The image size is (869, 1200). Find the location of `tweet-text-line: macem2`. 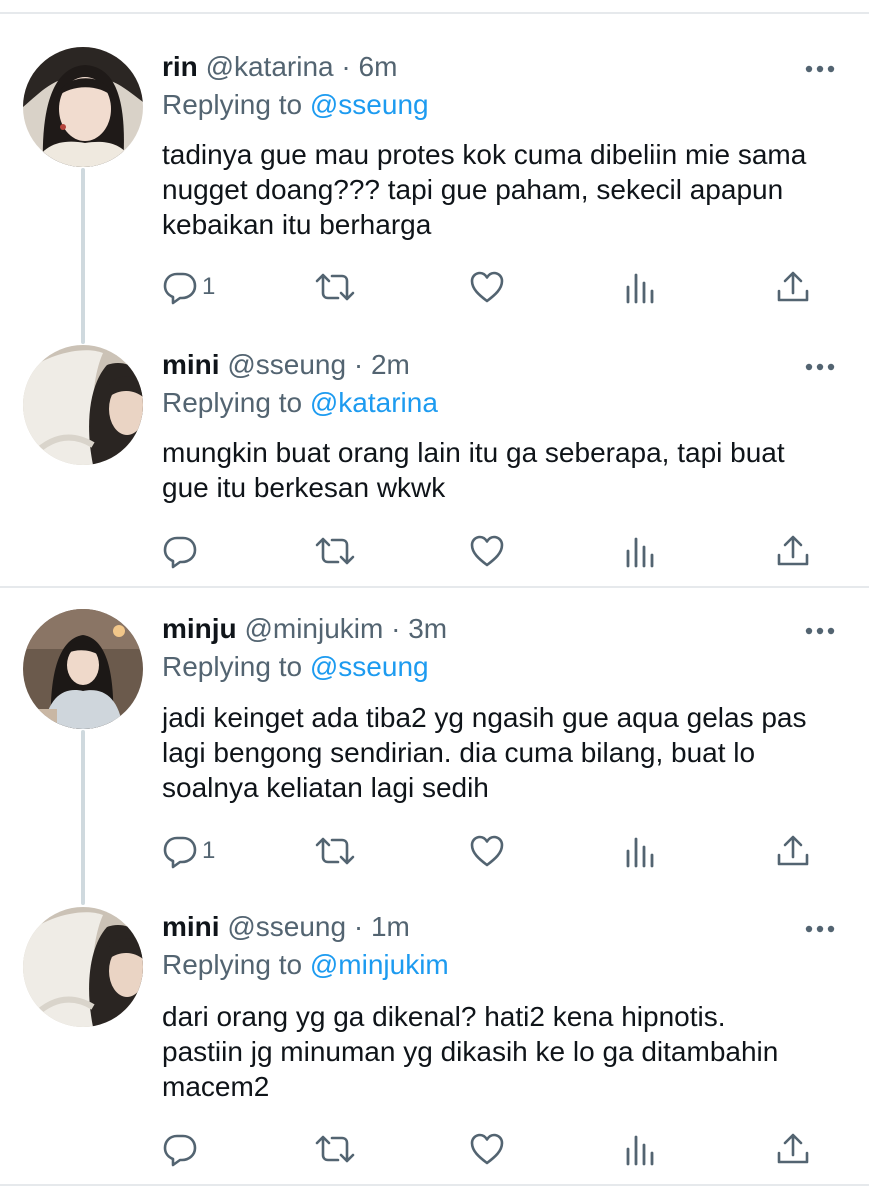

tweet-text-line: macem2 is located at coordinates (216, 1086).